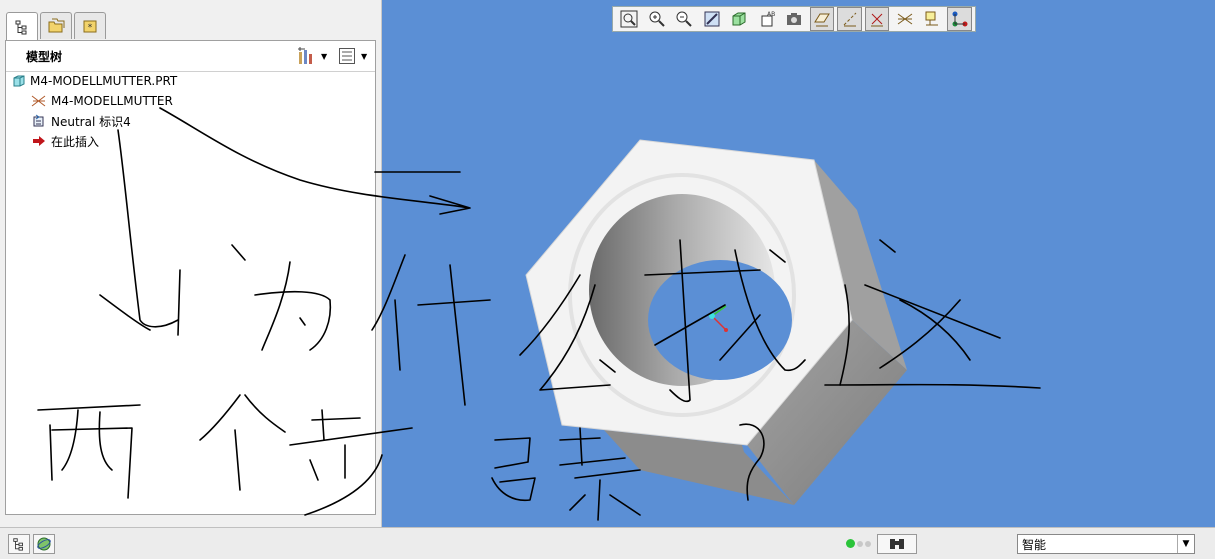 This screenshot has width=1215, height=559. I want to click on coordinate-system-display-icon, so click(904, 19).